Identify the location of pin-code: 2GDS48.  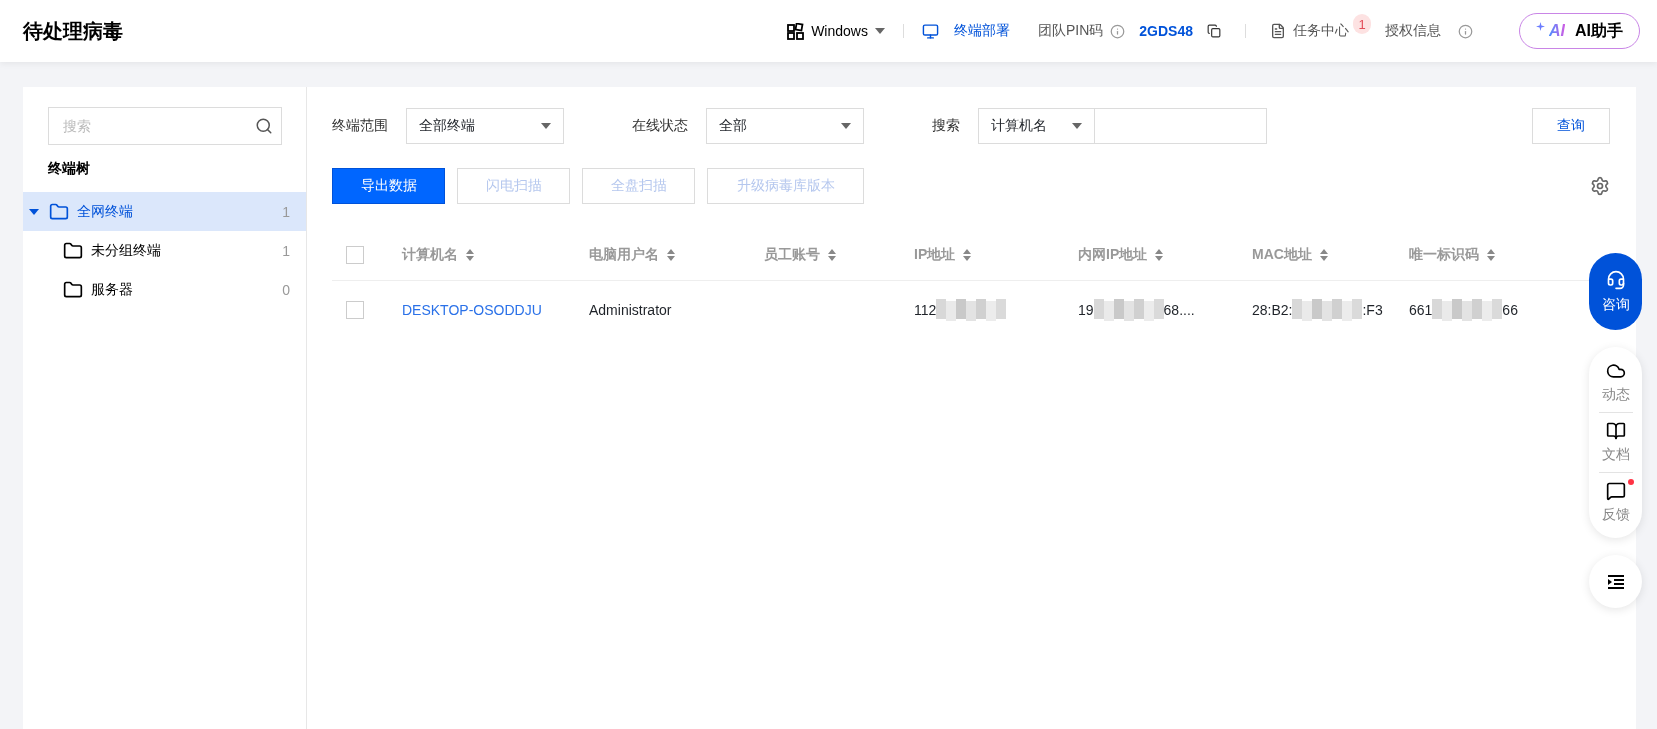
(1166, 31).